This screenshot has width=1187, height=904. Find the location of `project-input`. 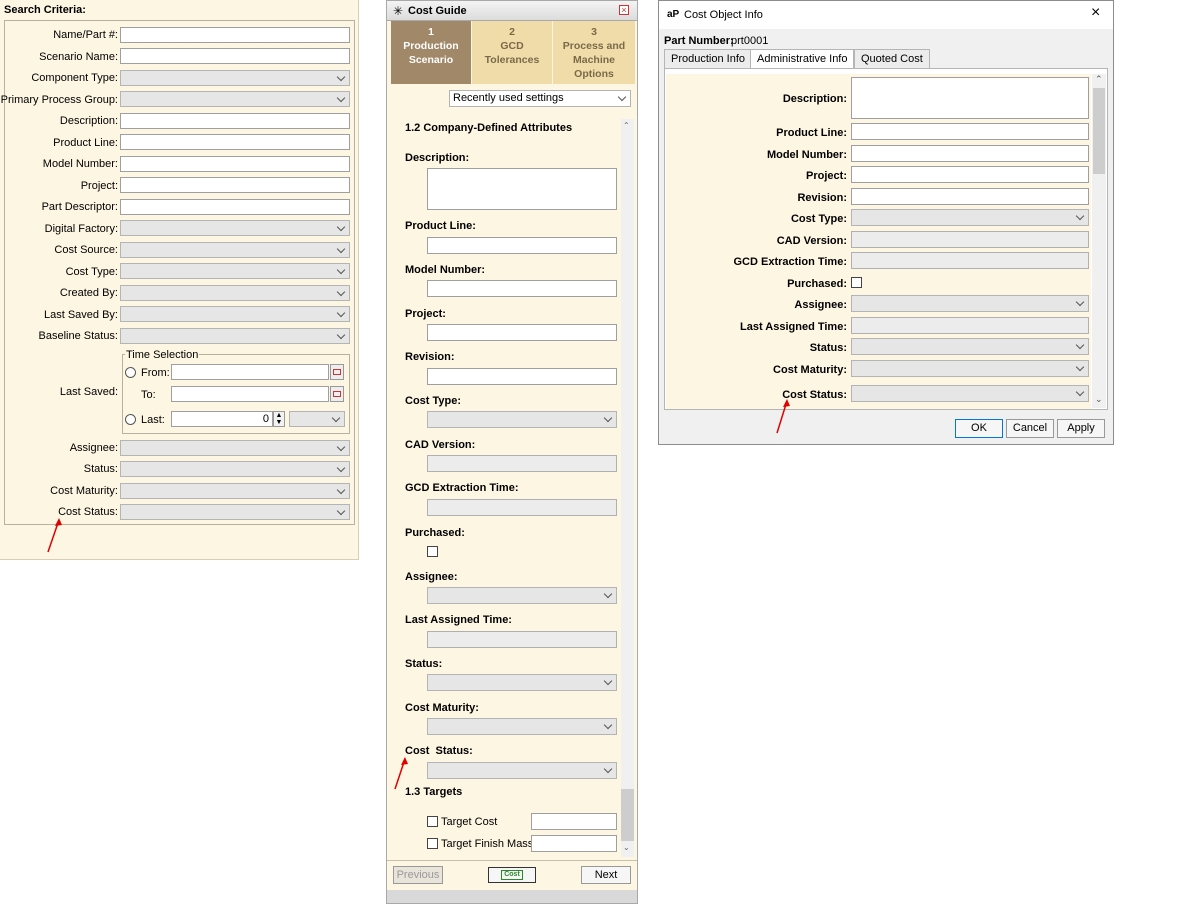

project-input is located at coordinates (235, 185).